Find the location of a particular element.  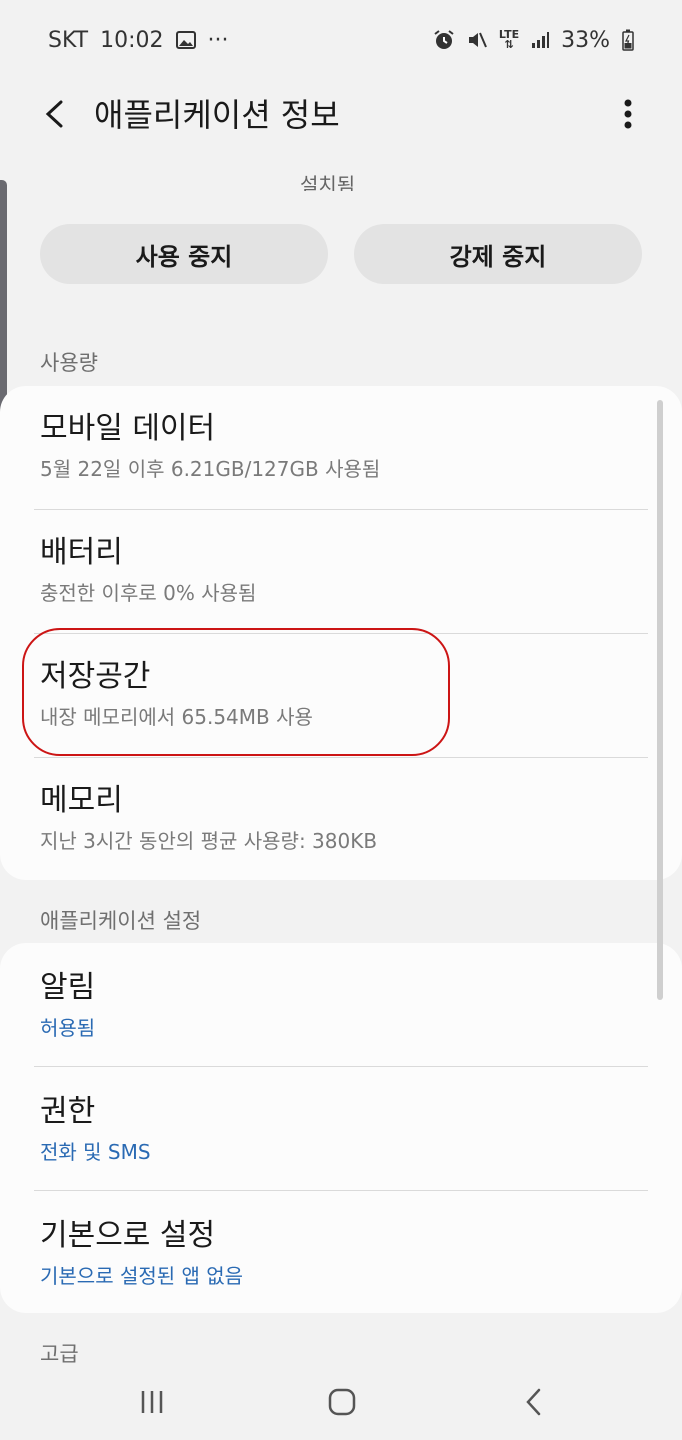

list-item-subtitle: 전화 및 SMS is located at coordinates (95, 1152).